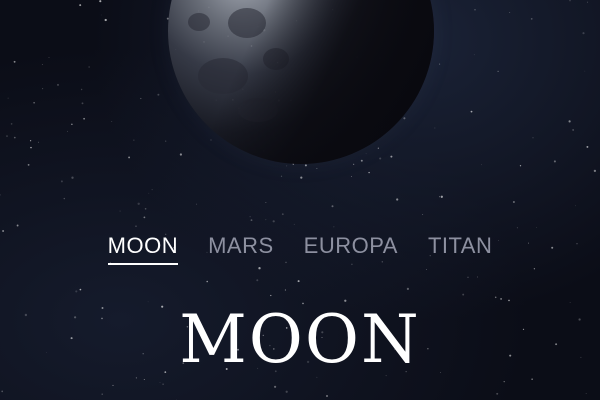  I want to click on tab-europa: EUROPA, so click(351, 249).